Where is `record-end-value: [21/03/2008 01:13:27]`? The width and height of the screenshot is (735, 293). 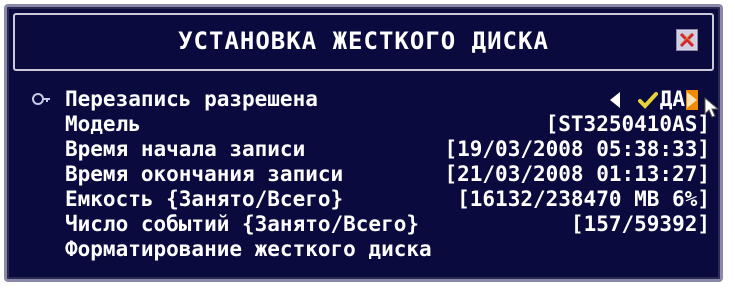 record-end-value: [21/03/2008 01:13:27] is located at coordinates (577, 174).